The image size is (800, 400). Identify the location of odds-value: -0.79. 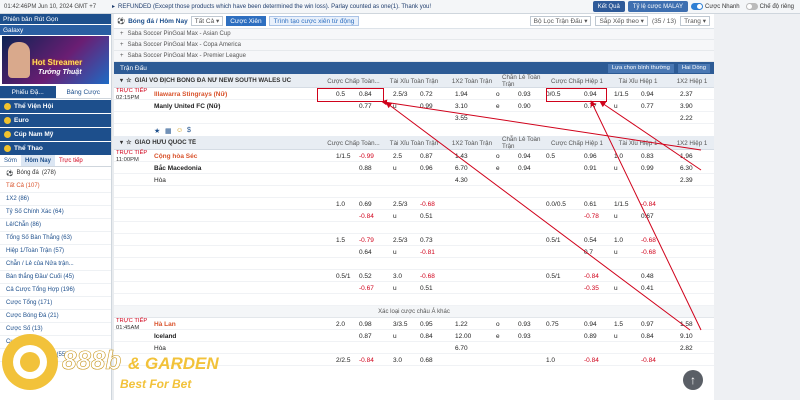
(366, 240).